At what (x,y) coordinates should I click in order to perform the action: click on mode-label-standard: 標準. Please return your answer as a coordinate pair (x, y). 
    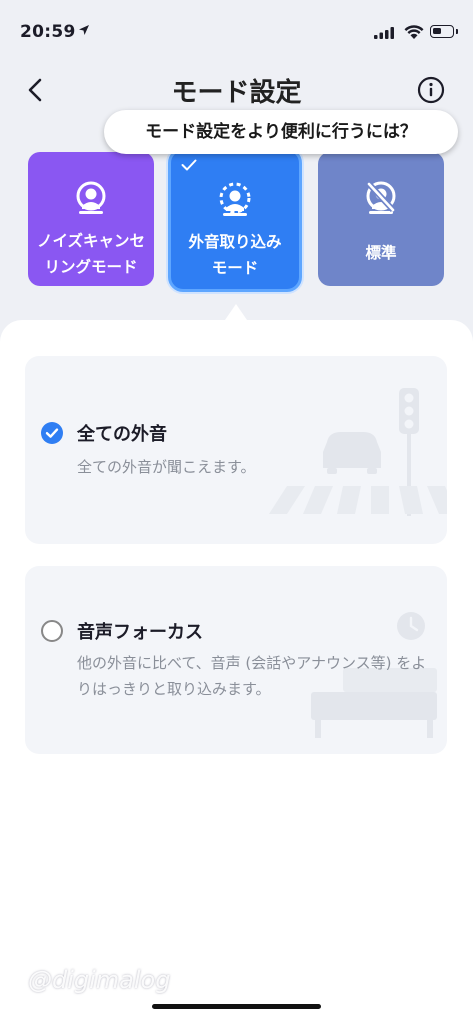
    Looking at the image, I should click on (381, 253).